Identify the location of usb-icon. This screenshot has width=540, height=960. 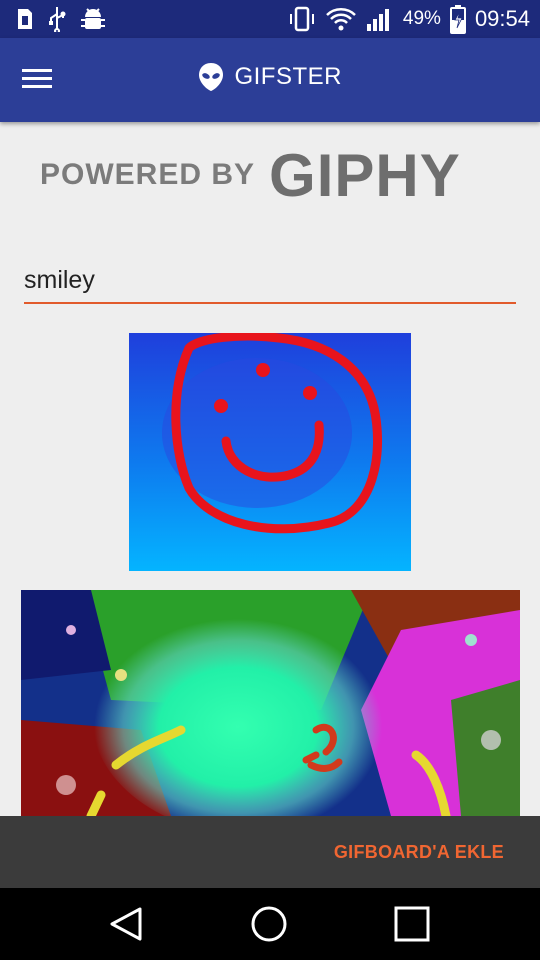
(57, 19).